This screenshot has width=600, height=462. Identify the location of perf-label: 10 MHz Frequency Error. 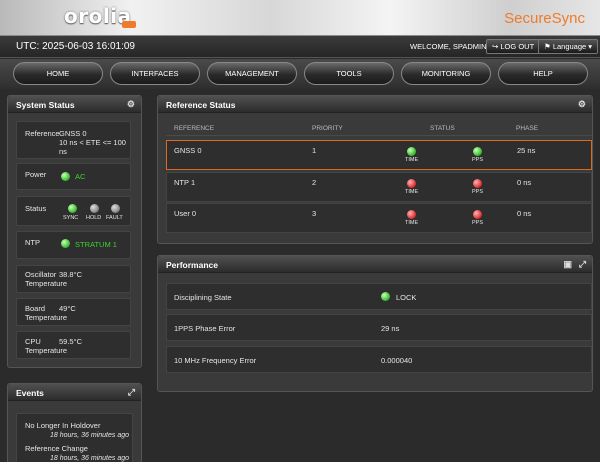
(215, 360).